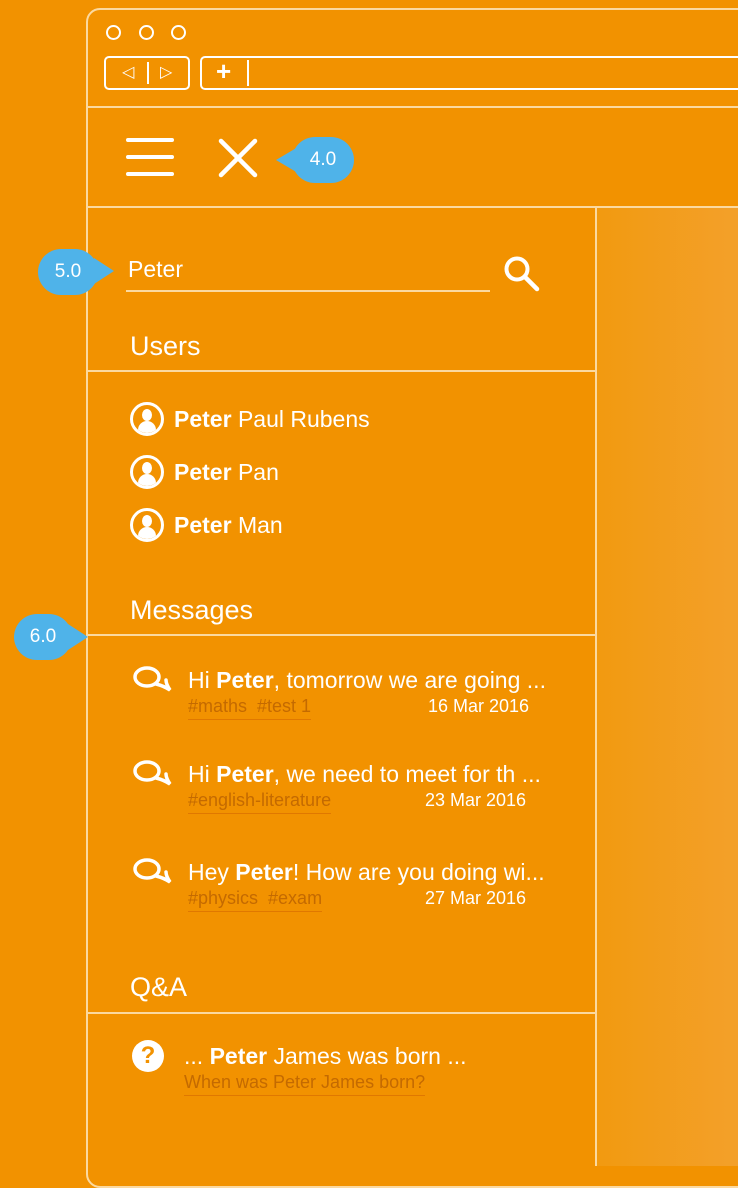 This screenshot has width=738, height=1188. Describe the element at coordinates (476, 898) in the screenshot. I see `message-date: 27 Mar 2016` at that location.